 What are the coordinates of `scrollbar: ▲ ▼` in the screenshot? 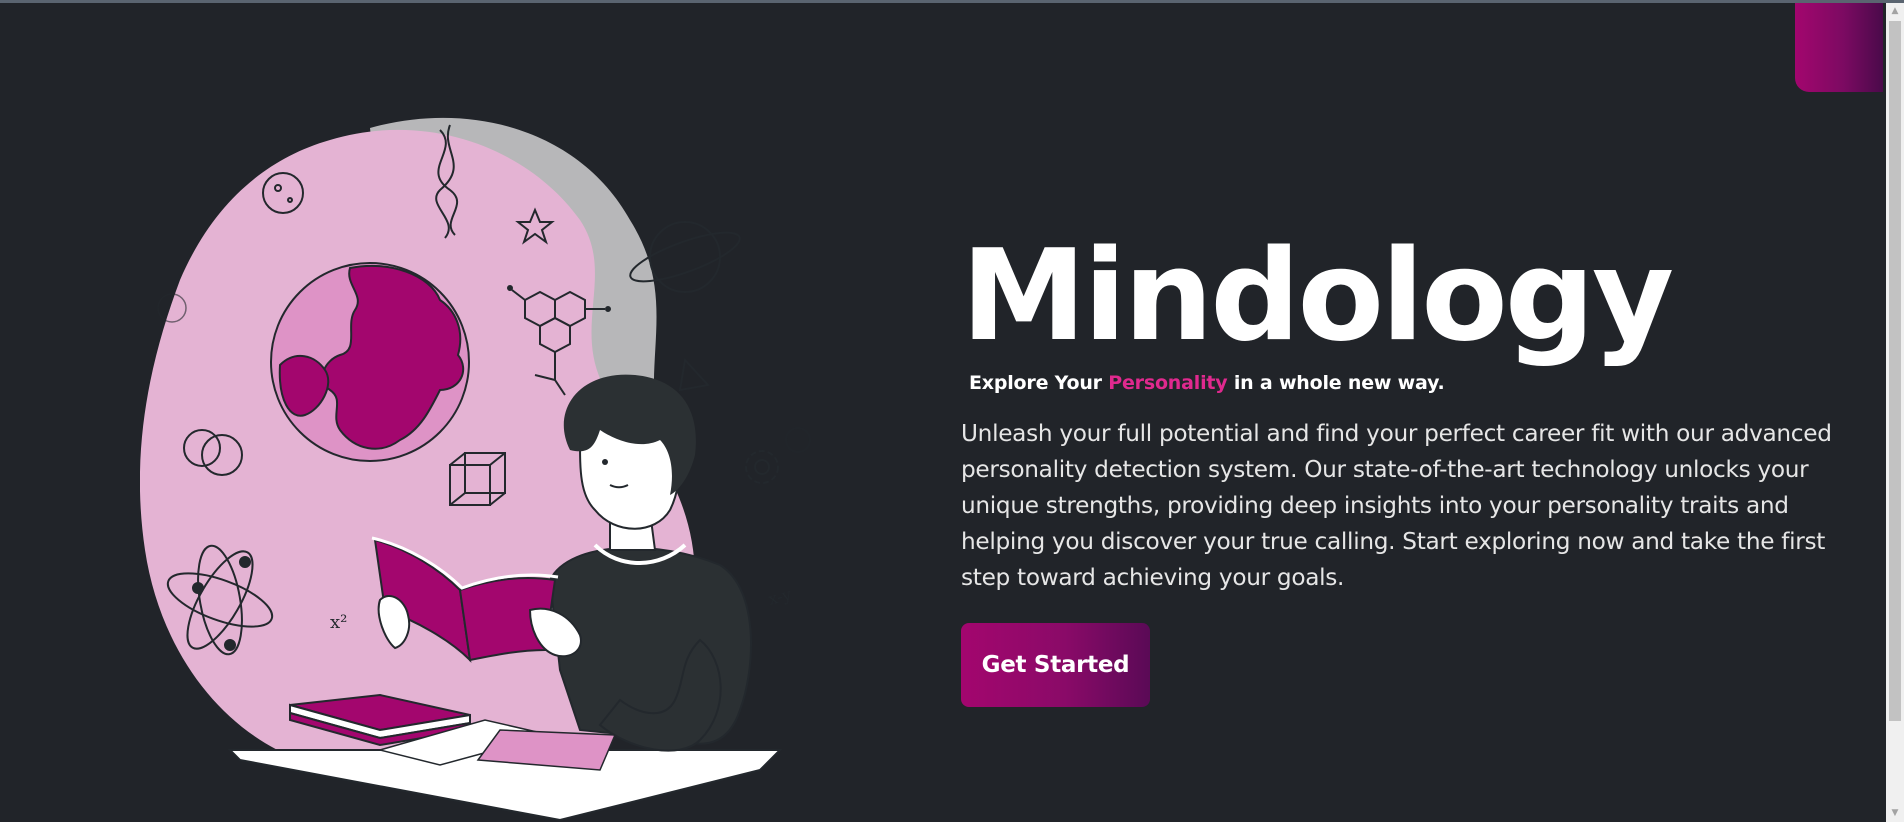 It's located at (1895, 412).